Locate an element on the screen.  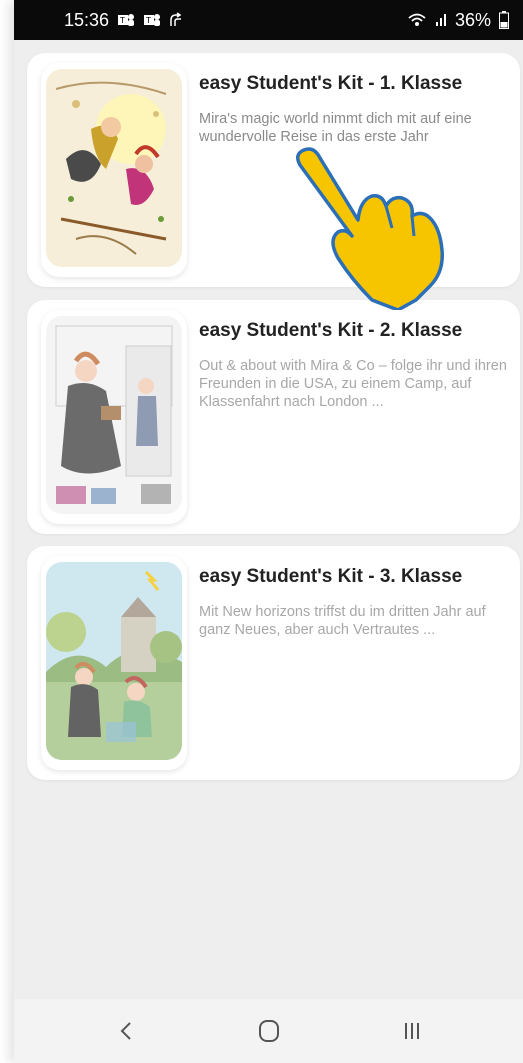
card-title: easy Student's Kit - 3. Klasse is located at coordinates (331, 576).